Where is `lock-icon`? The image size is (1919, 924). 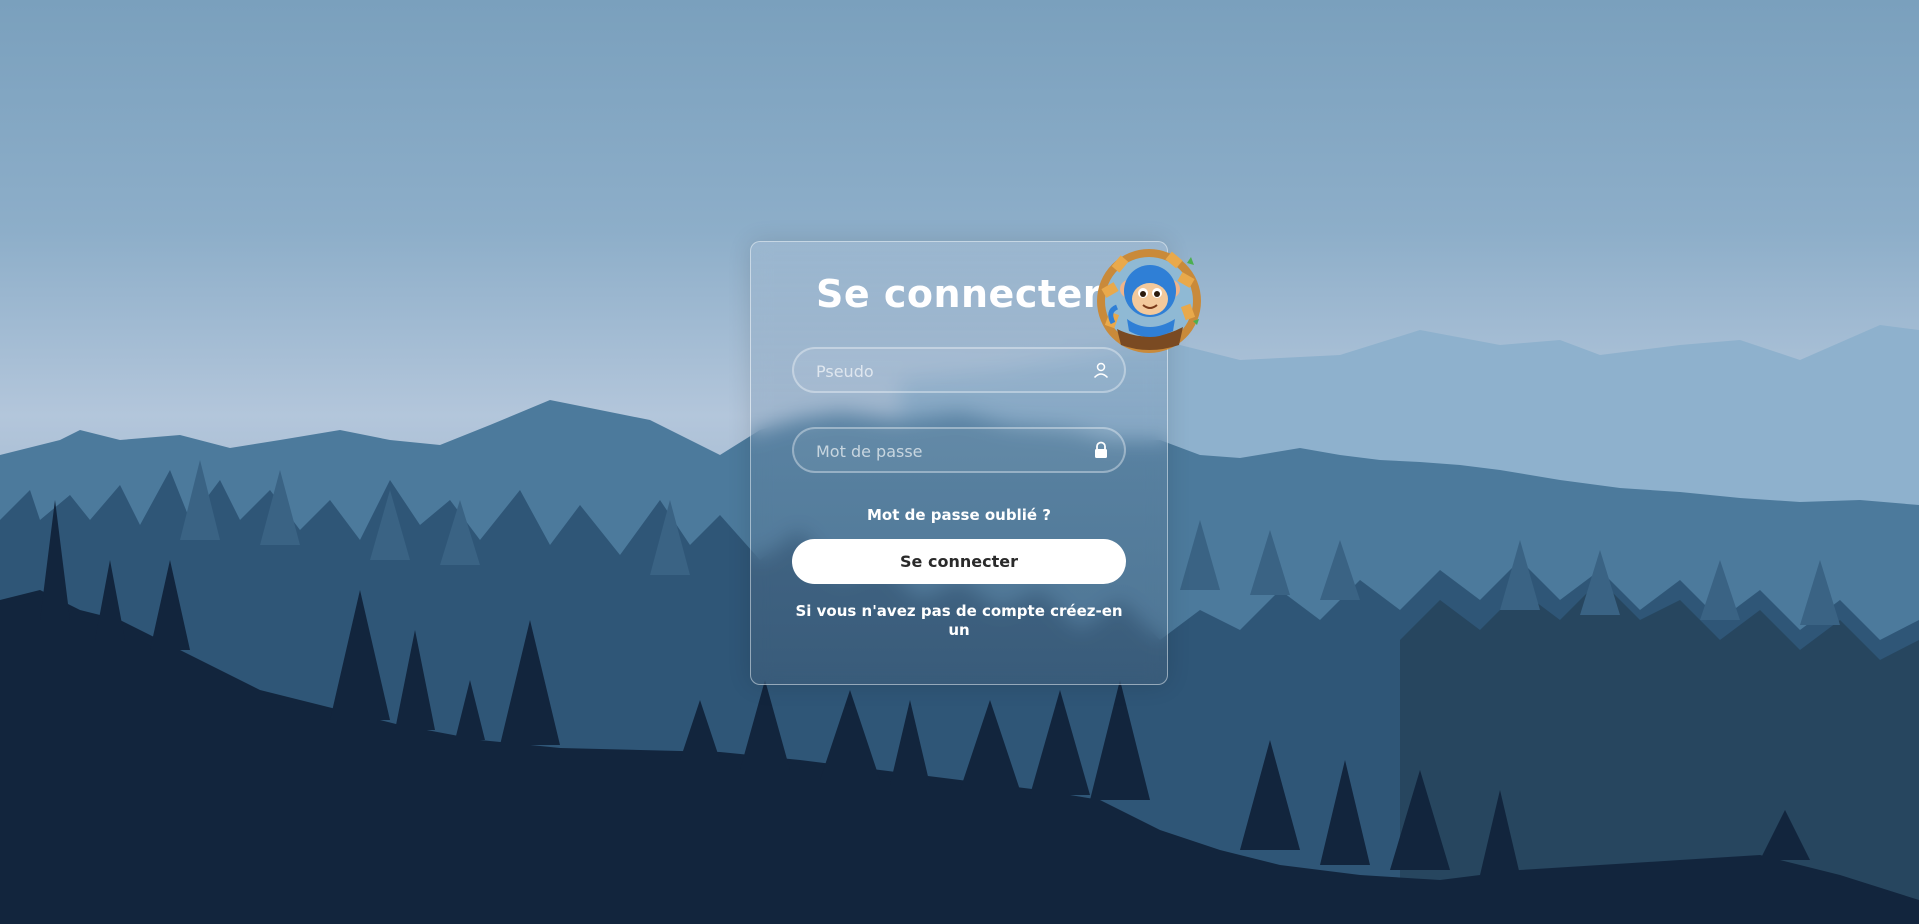
lock-icon is located at coordinates (1101, 449).